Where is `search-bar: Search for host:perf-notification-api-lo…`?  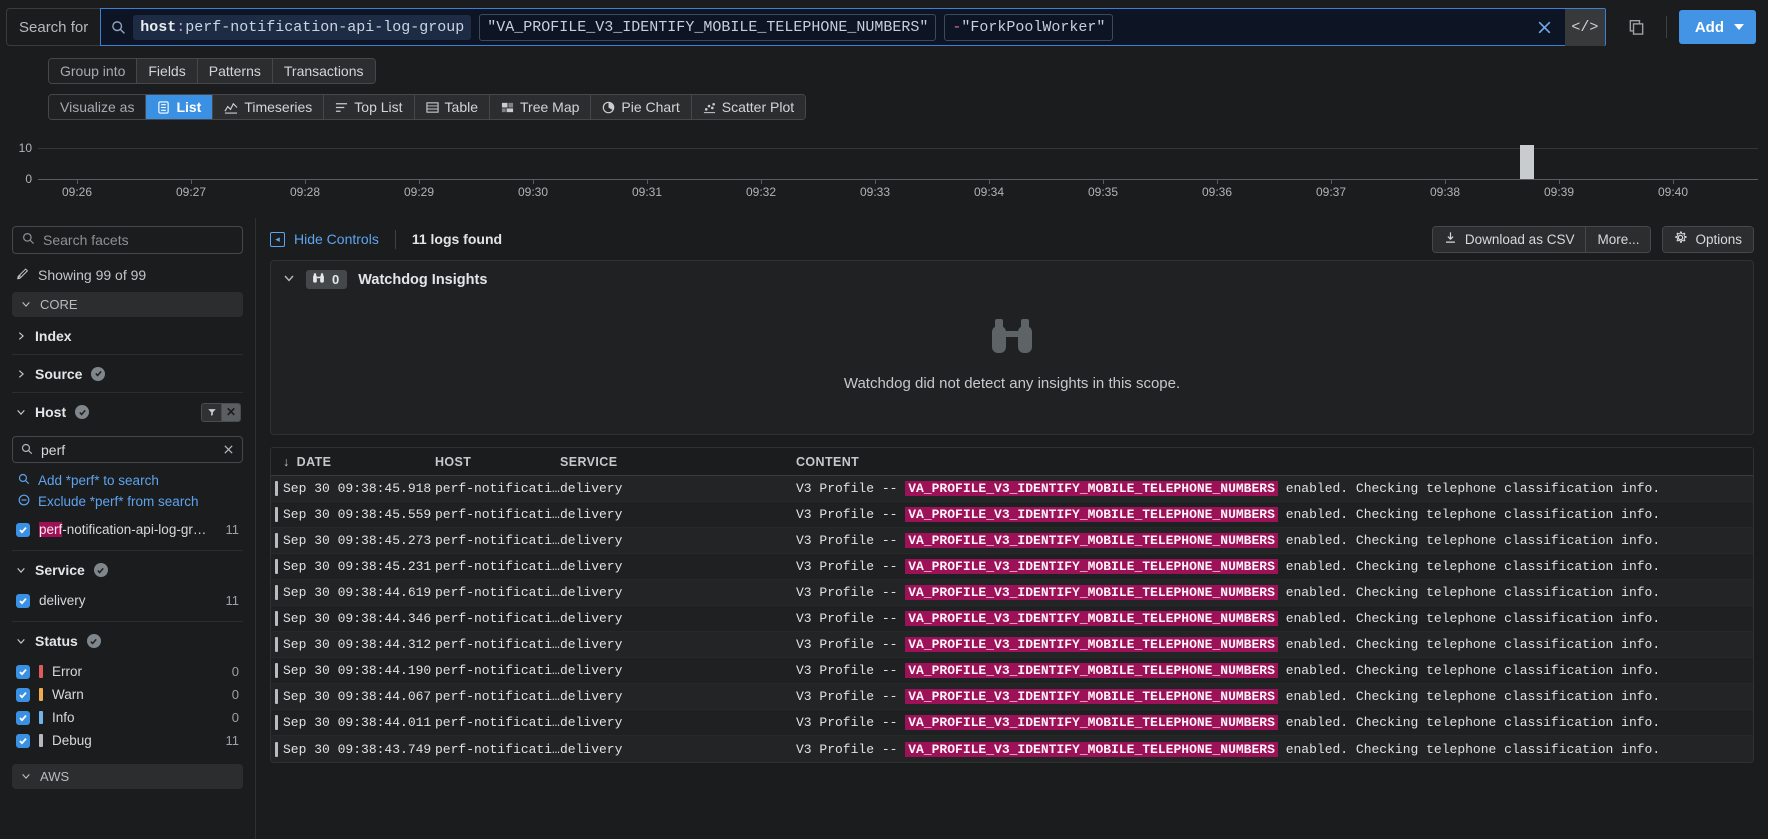 search-bar: Search for host:perf-notification-api-lo… is located at coordinates (884, 27).